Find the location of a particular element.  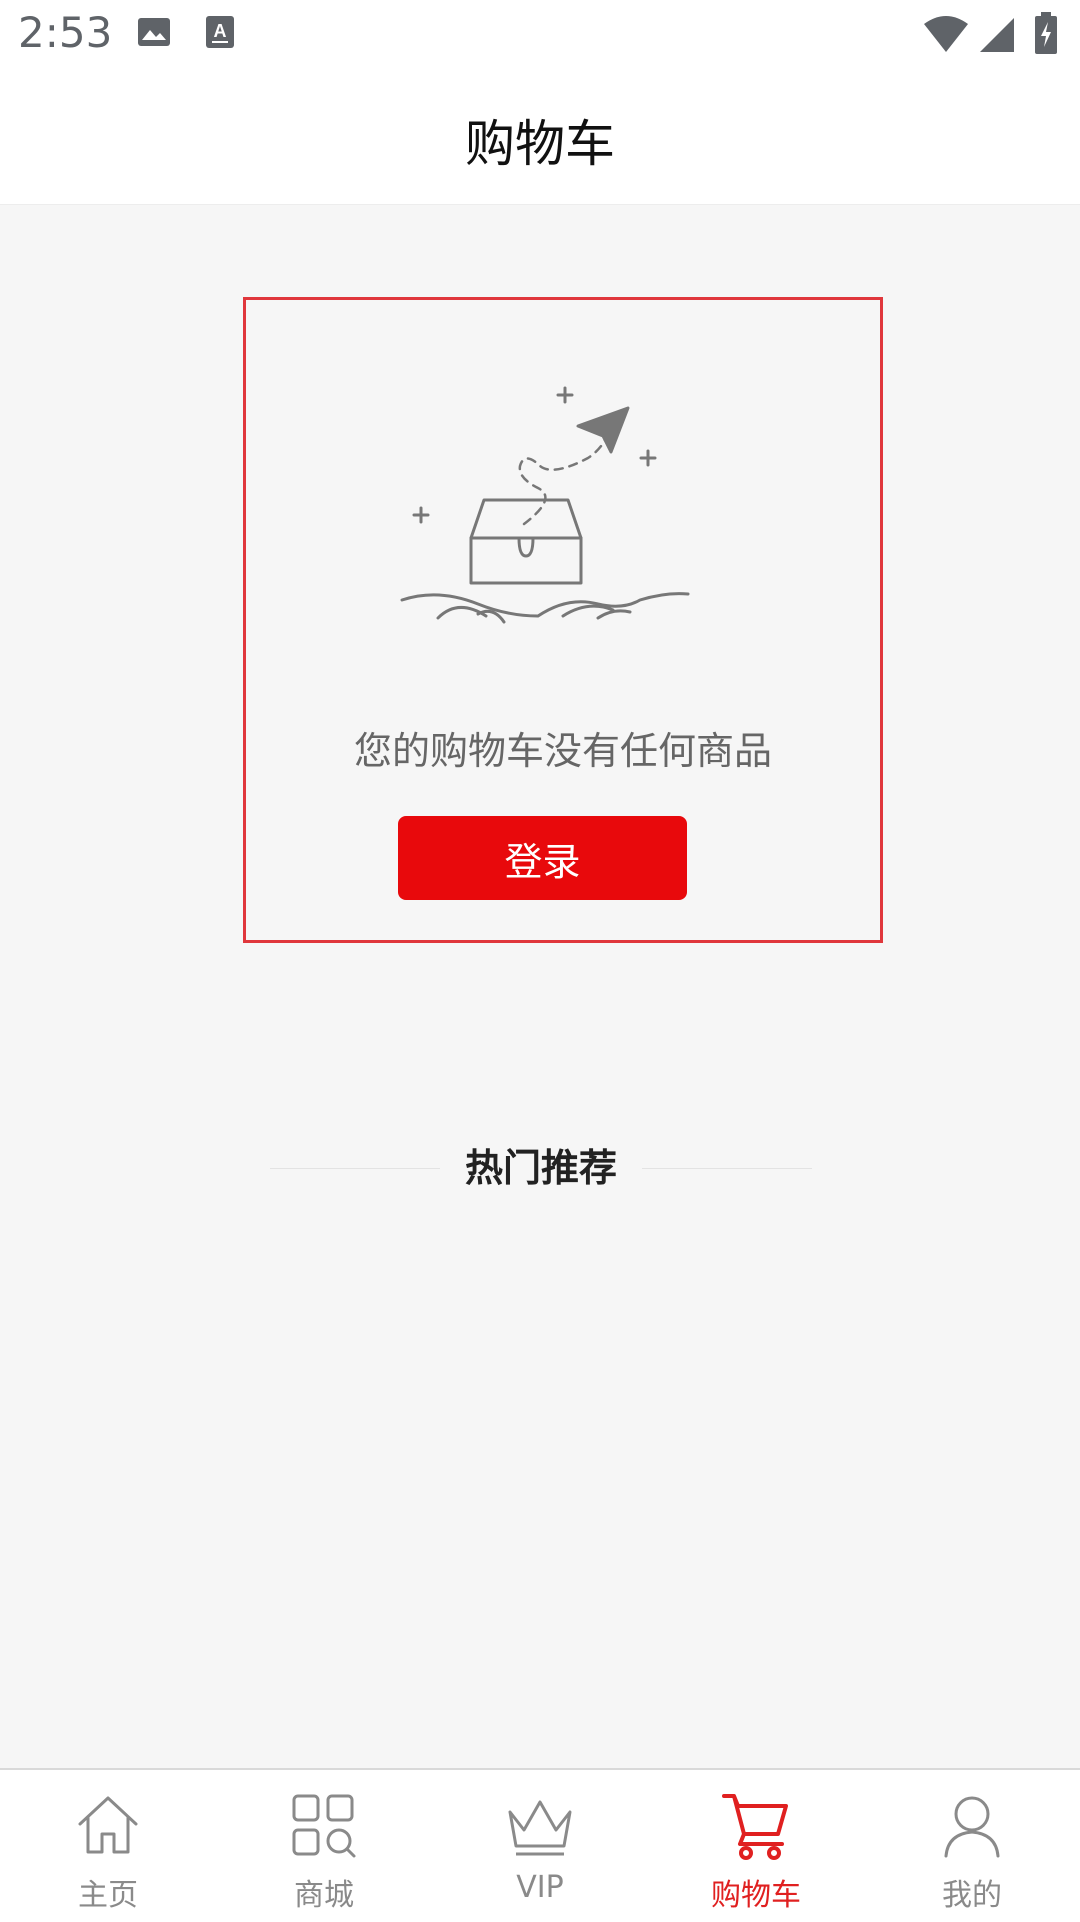

signal-icon is located at coordinates (997, 37).